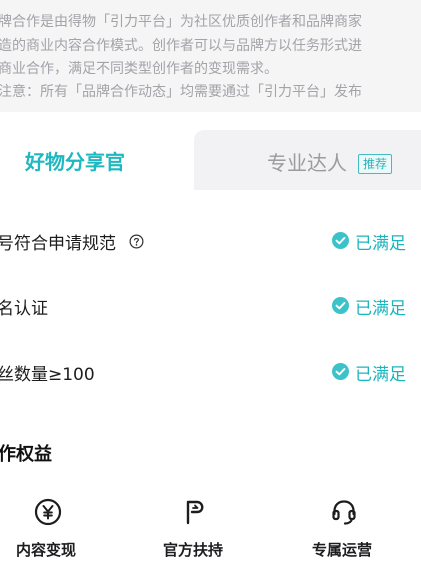  What do you see at coordinates (26, 454) in the screenshot?
I see `benefits-title: 作权益` at bounding box center [26, 454].